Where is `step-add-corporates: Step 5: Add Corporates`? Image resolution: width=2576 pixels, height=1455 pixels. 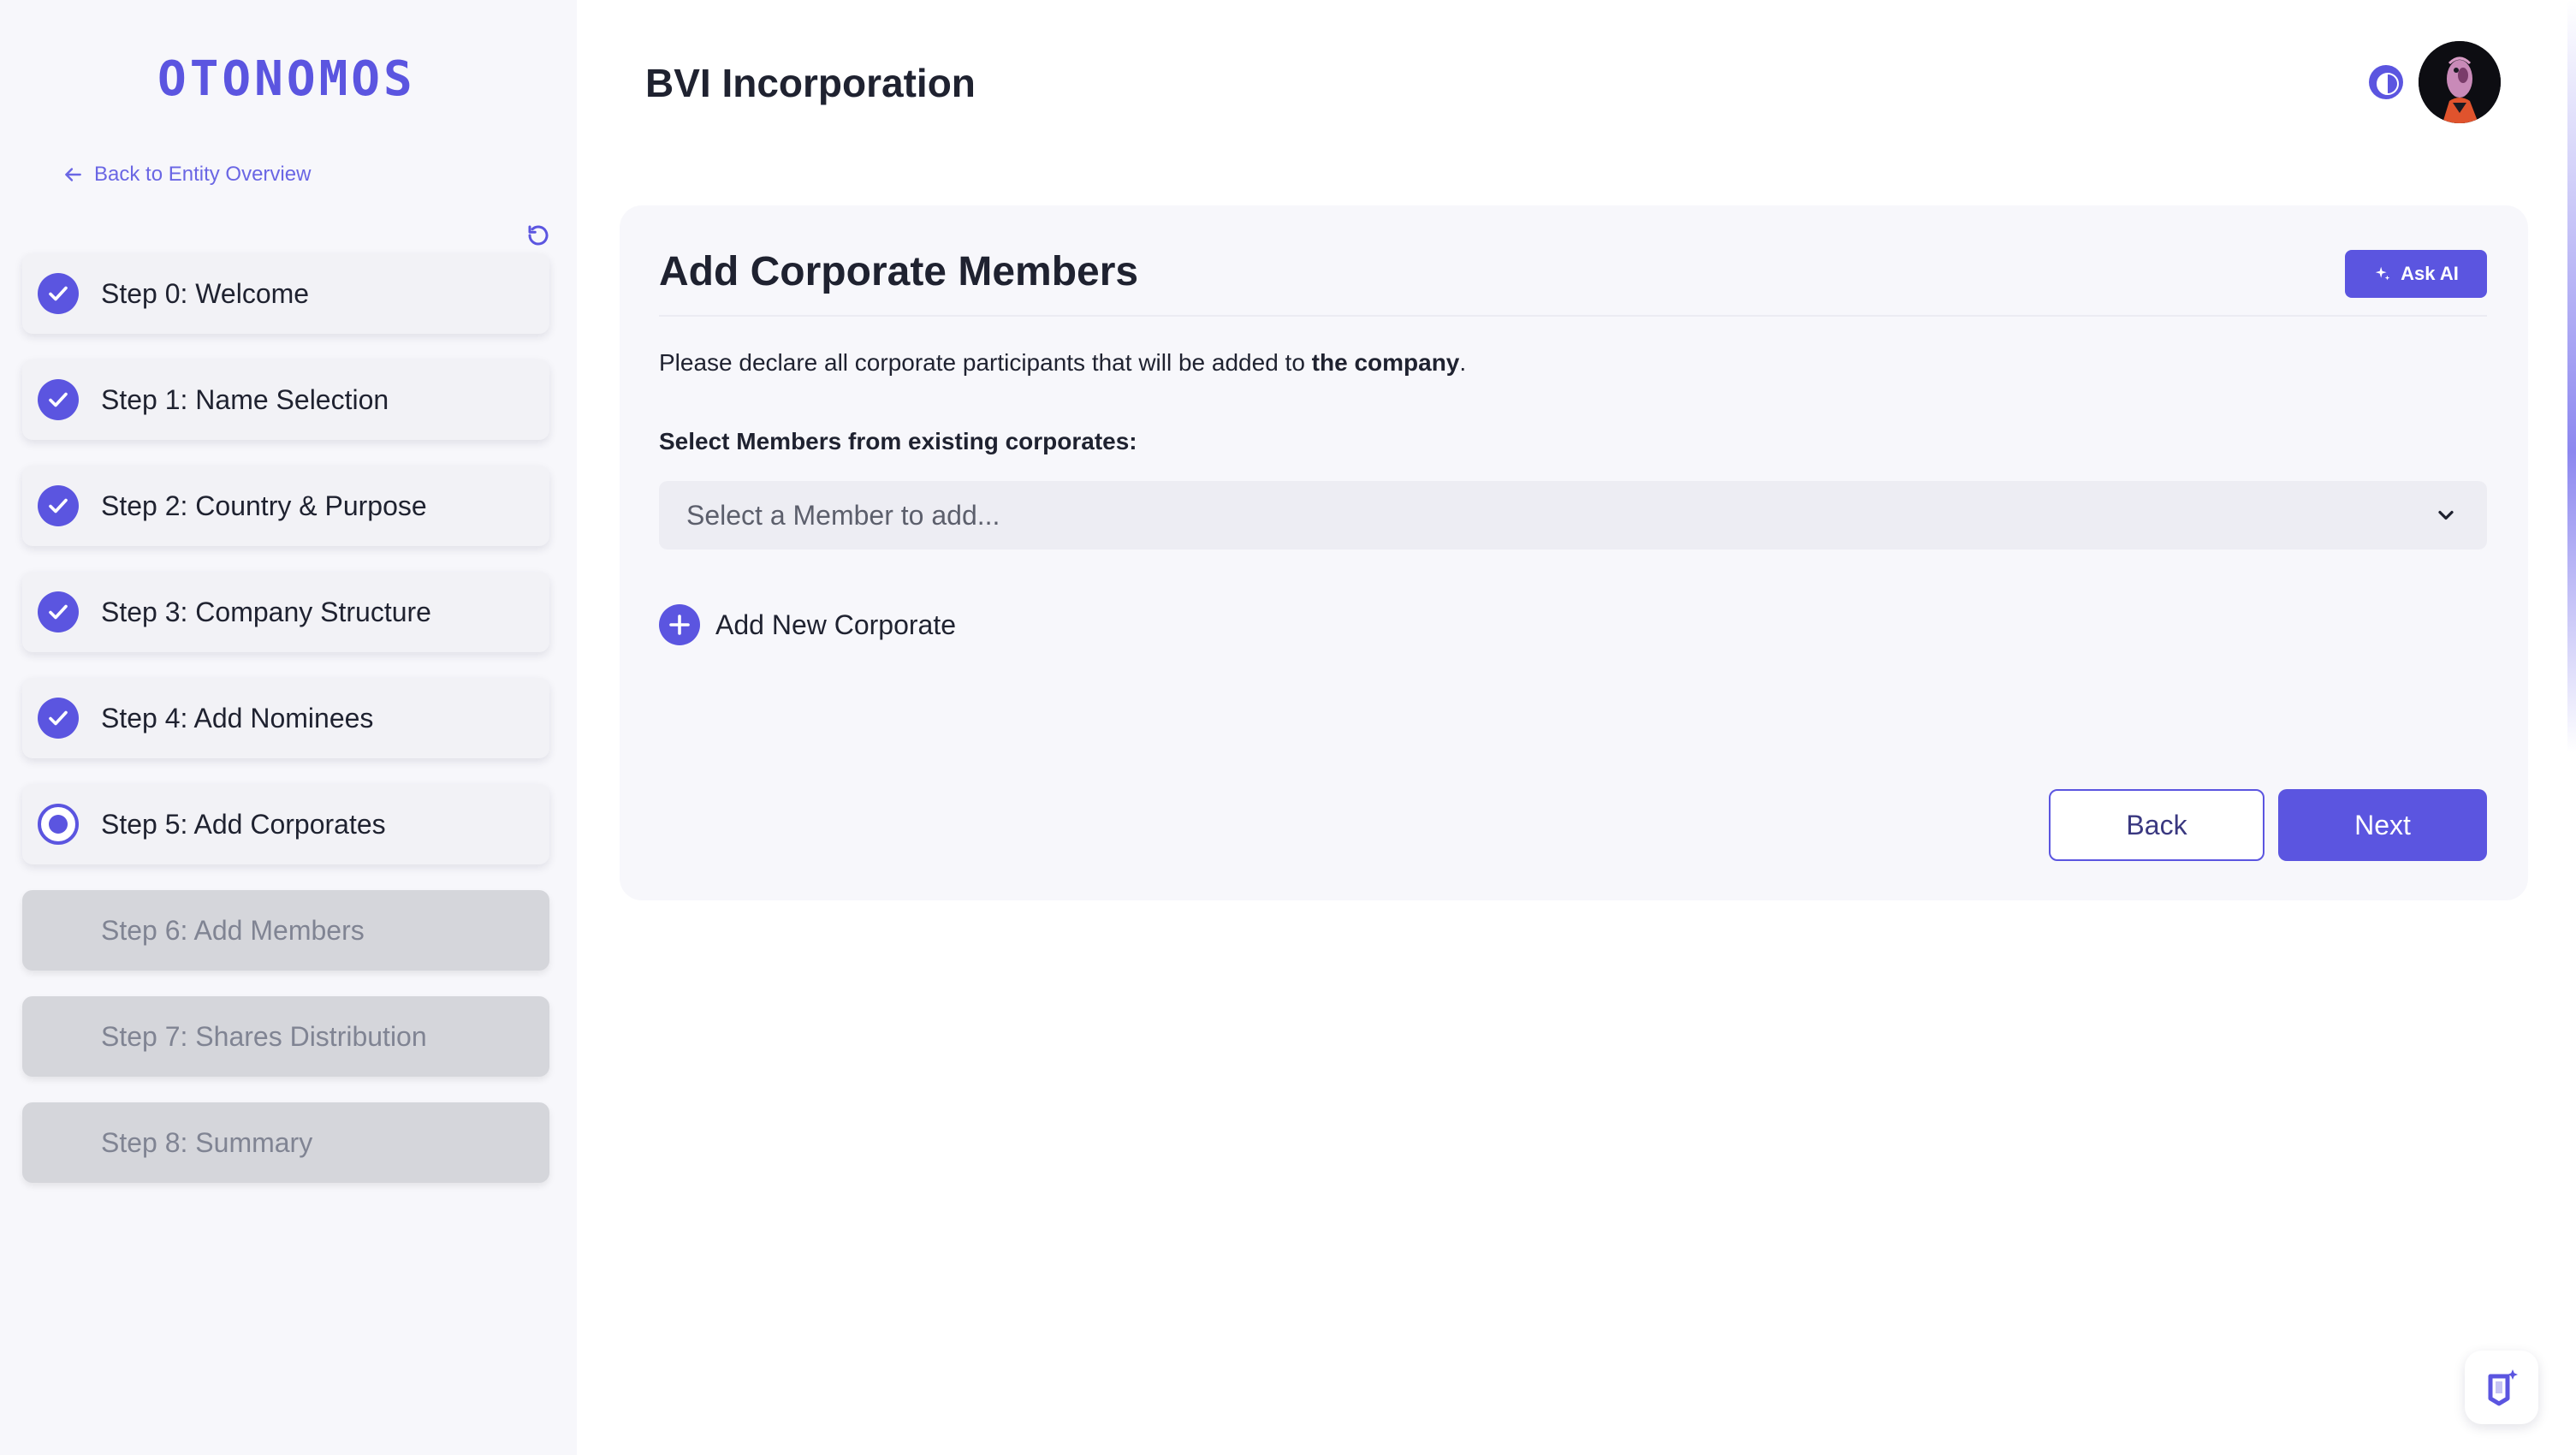
step-add-corporates: Step 5: Add Corporates is located at coordinates (285, 824).